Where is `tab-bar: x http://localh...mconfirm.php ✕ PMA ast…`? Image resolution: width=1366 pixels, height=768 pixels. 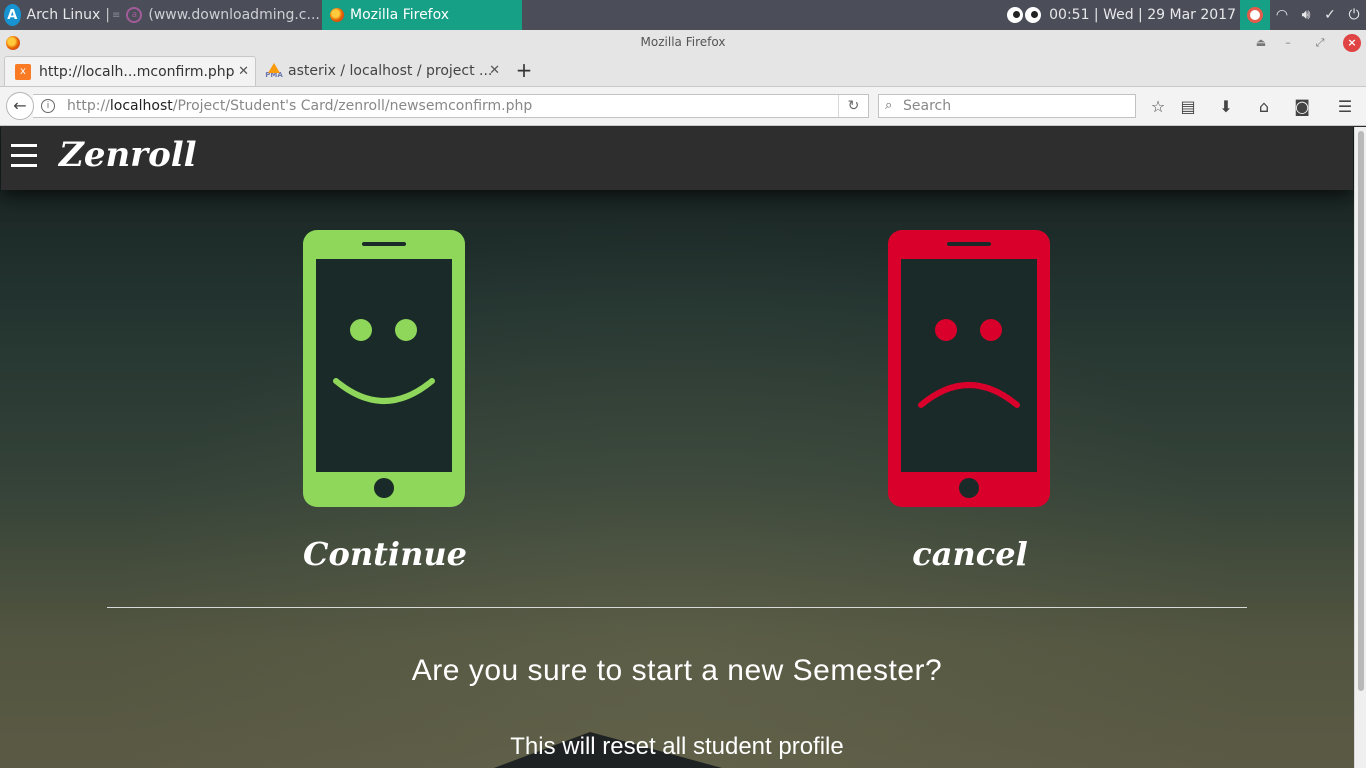
tab-bar: x http://localh...mconfirm.php ✕ PMA ast… is located at coordinates (683, 71).